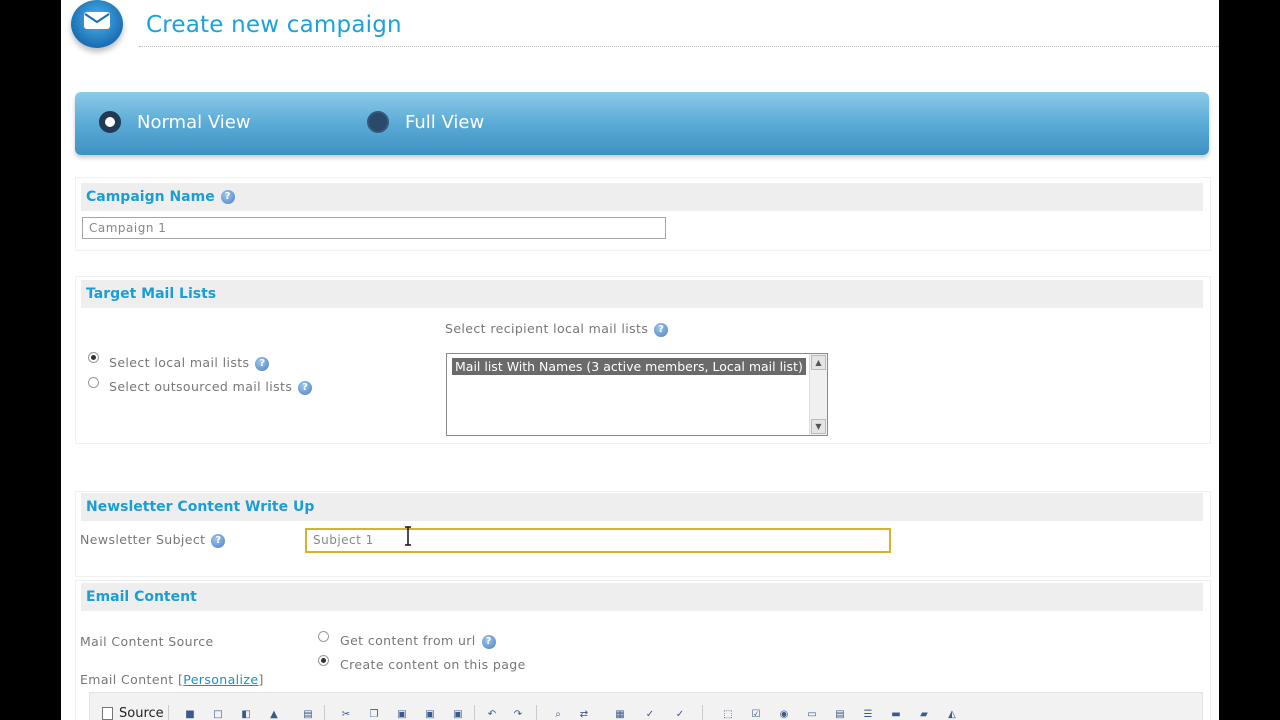 The width and height of the screenshot is (1280, 720). What do you see at coordinates (756, 713) in the screenshot?
I see `checkbox-icon: ☑` at bounding box center [756, 713].